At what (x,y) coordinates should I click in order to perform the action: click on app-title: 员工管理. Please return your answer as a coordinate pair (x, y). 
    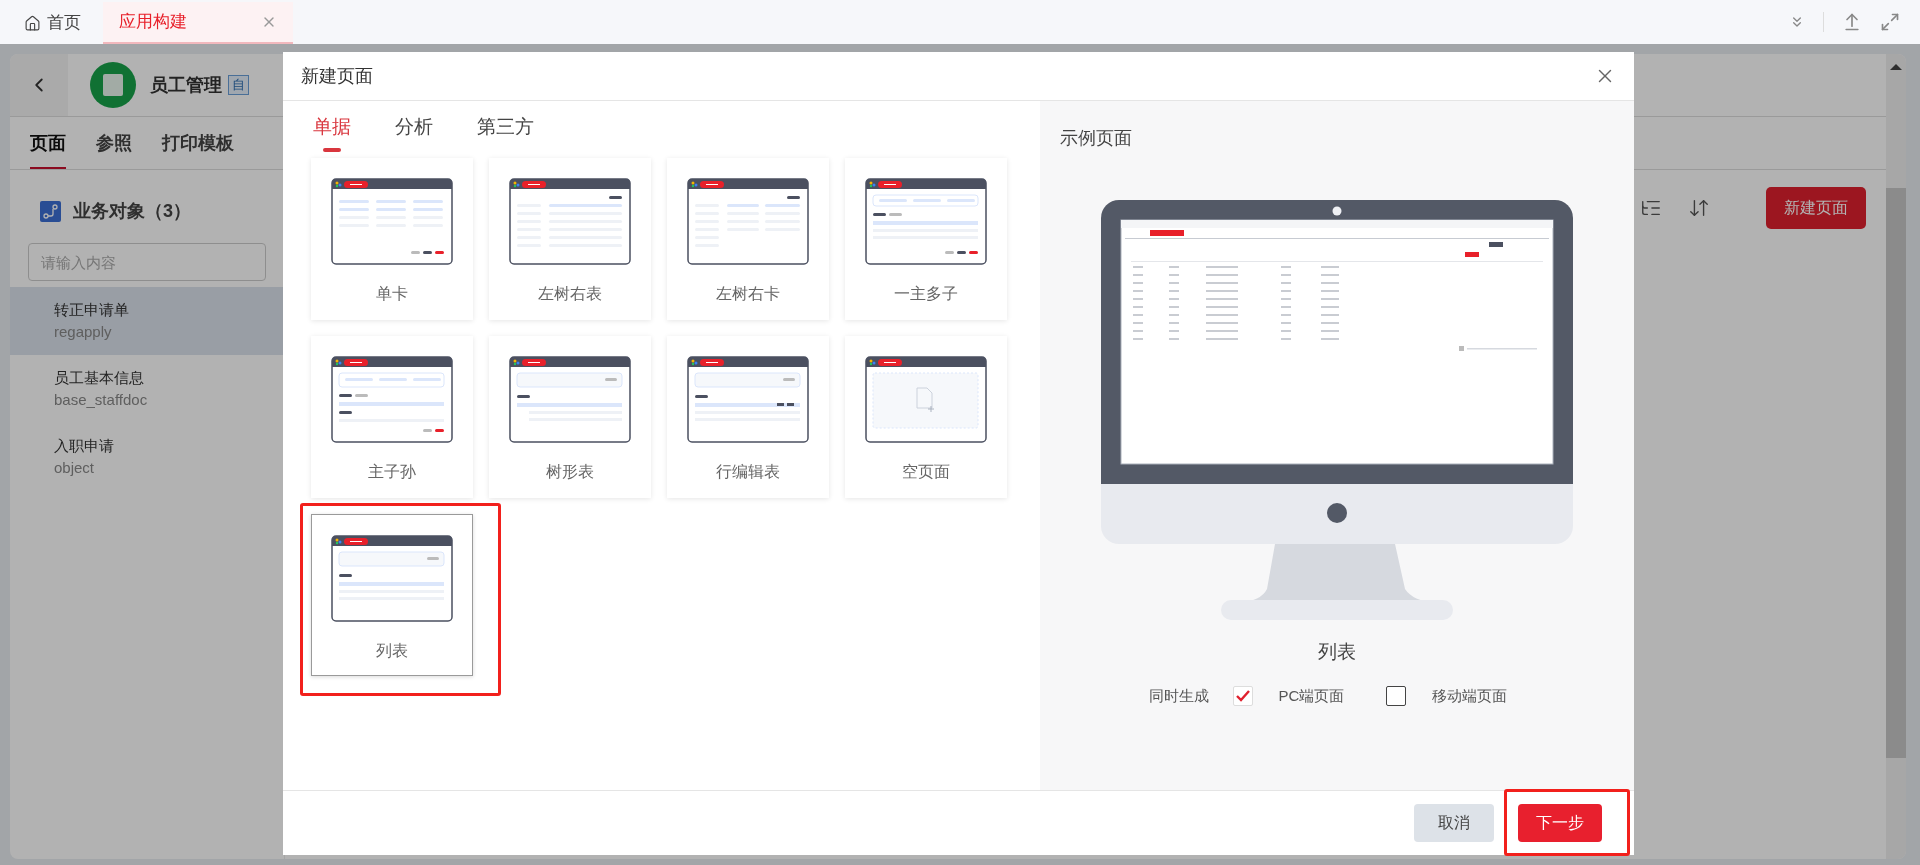
    Looking at the image, I should click on (186, 85).